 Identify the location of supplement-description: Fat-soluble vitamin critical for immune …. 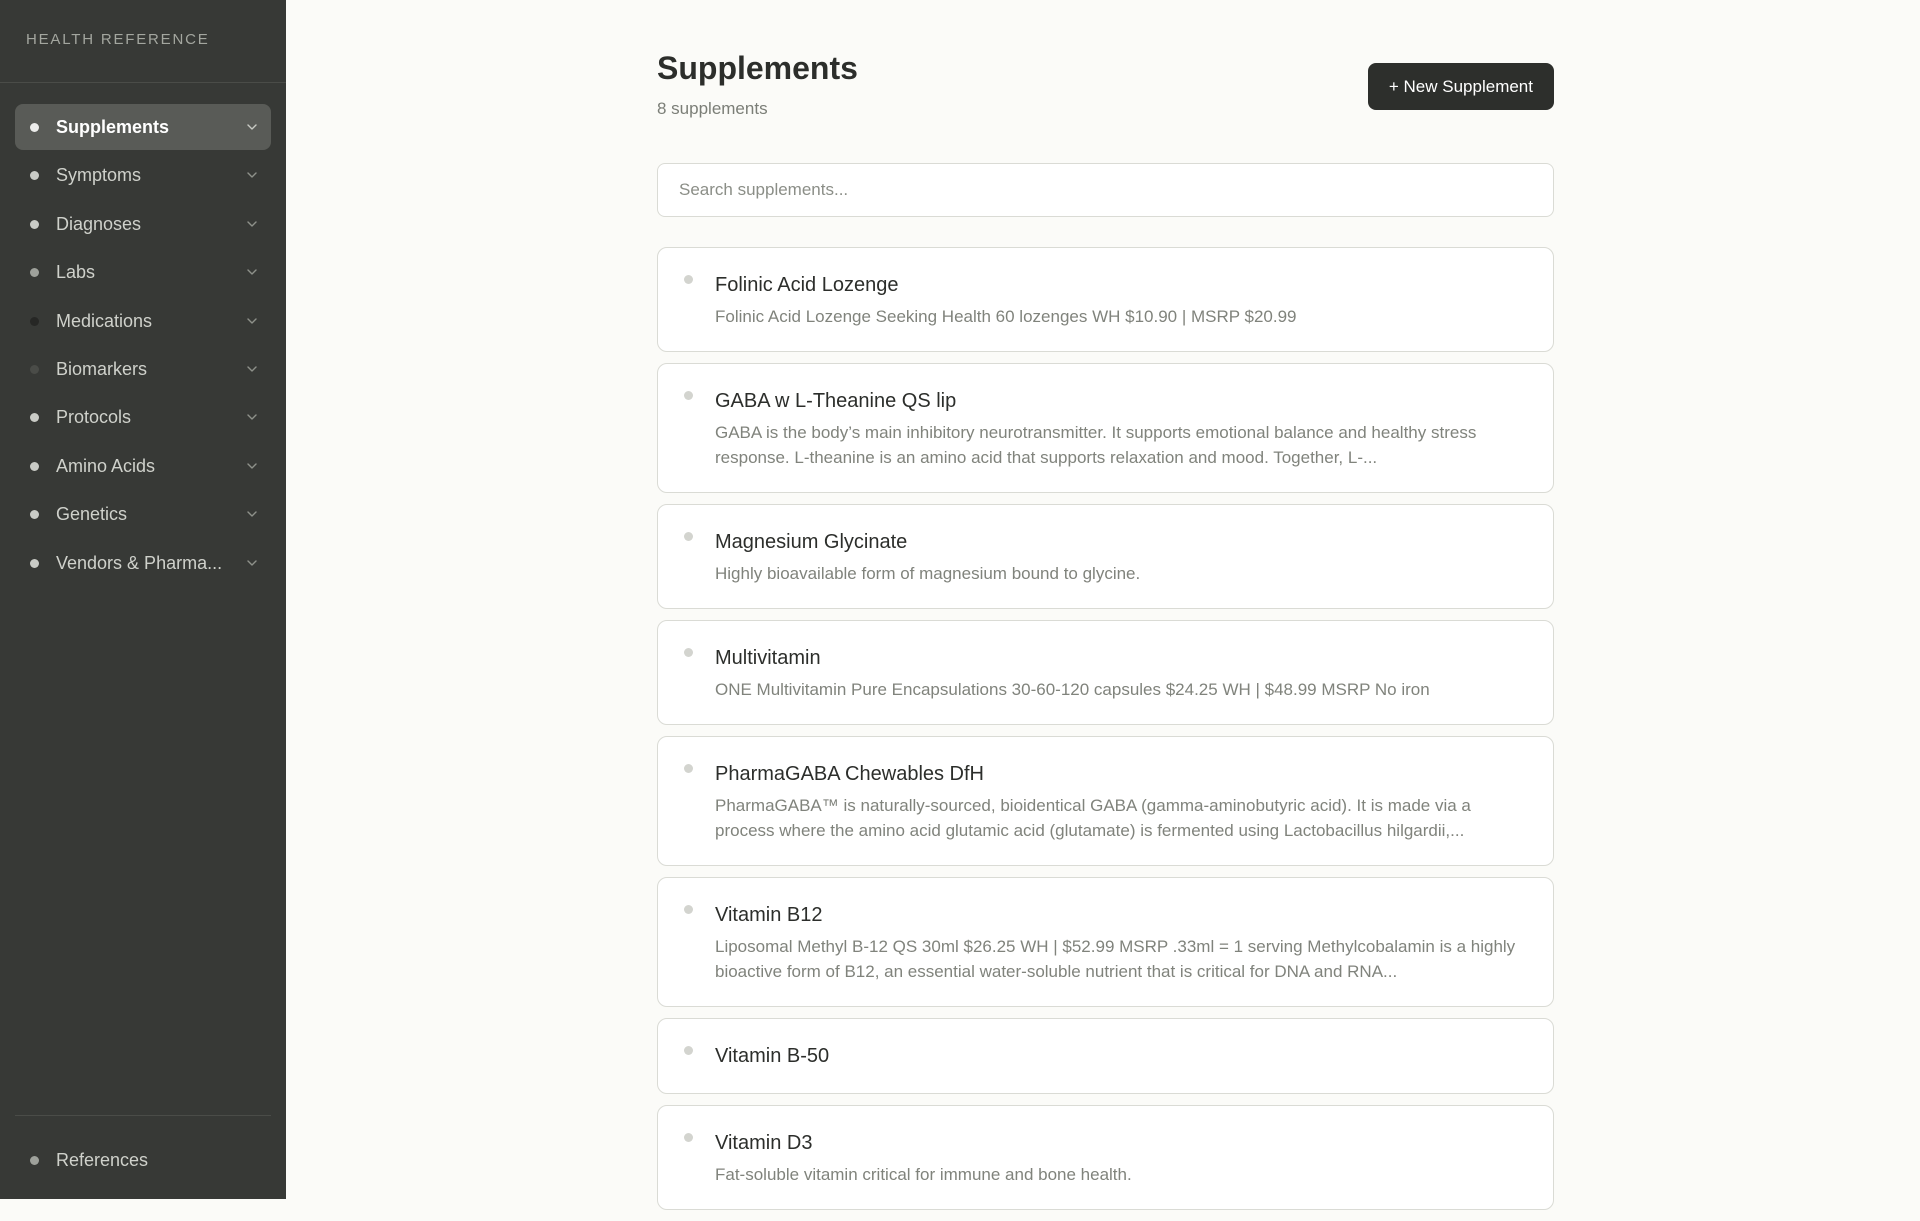
(923, 1174).